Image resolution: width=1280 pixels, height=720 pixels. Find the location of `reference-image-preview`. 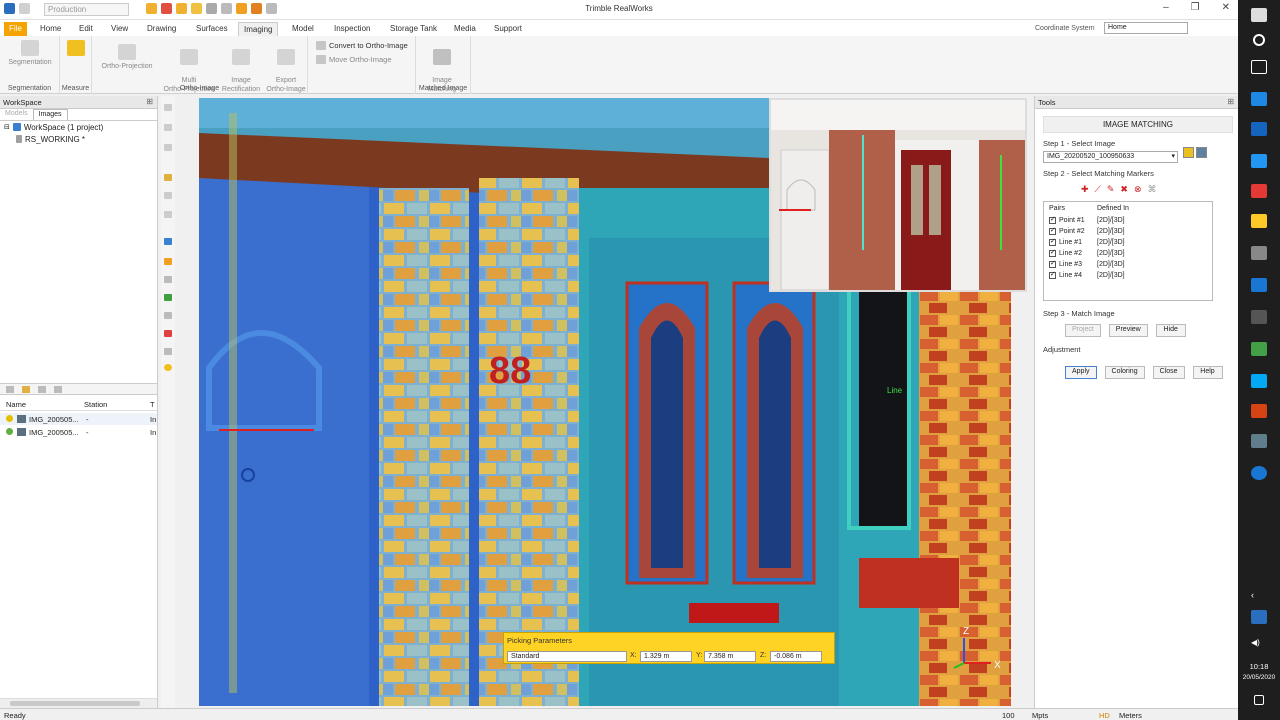

reference-image-preview is located at coordinates (898, 195).